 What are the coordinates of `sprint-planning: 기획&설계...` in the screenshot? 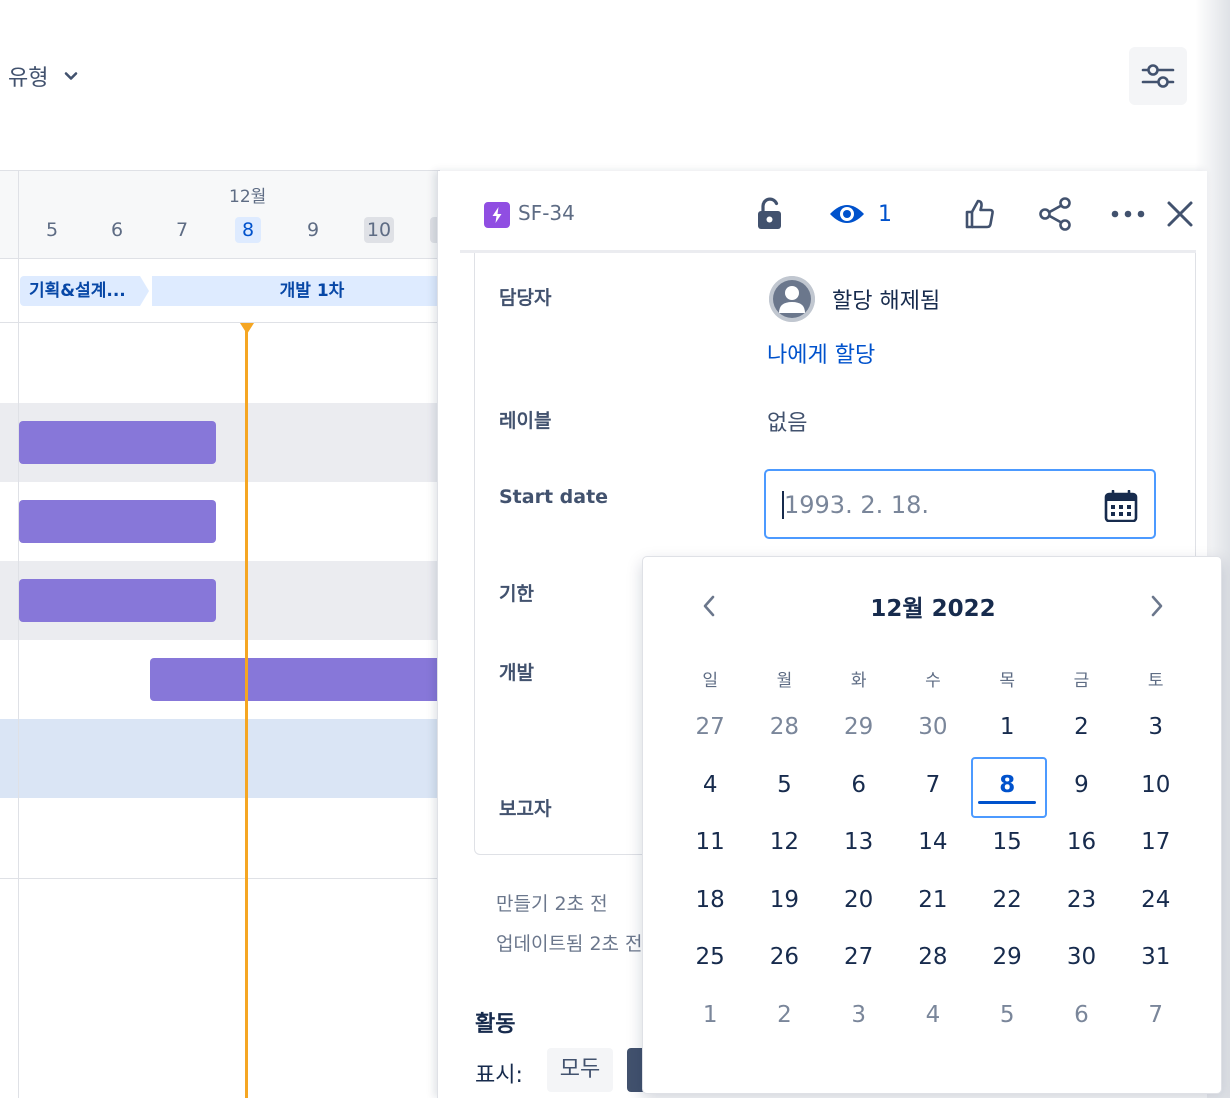 It's located at (80, 291).